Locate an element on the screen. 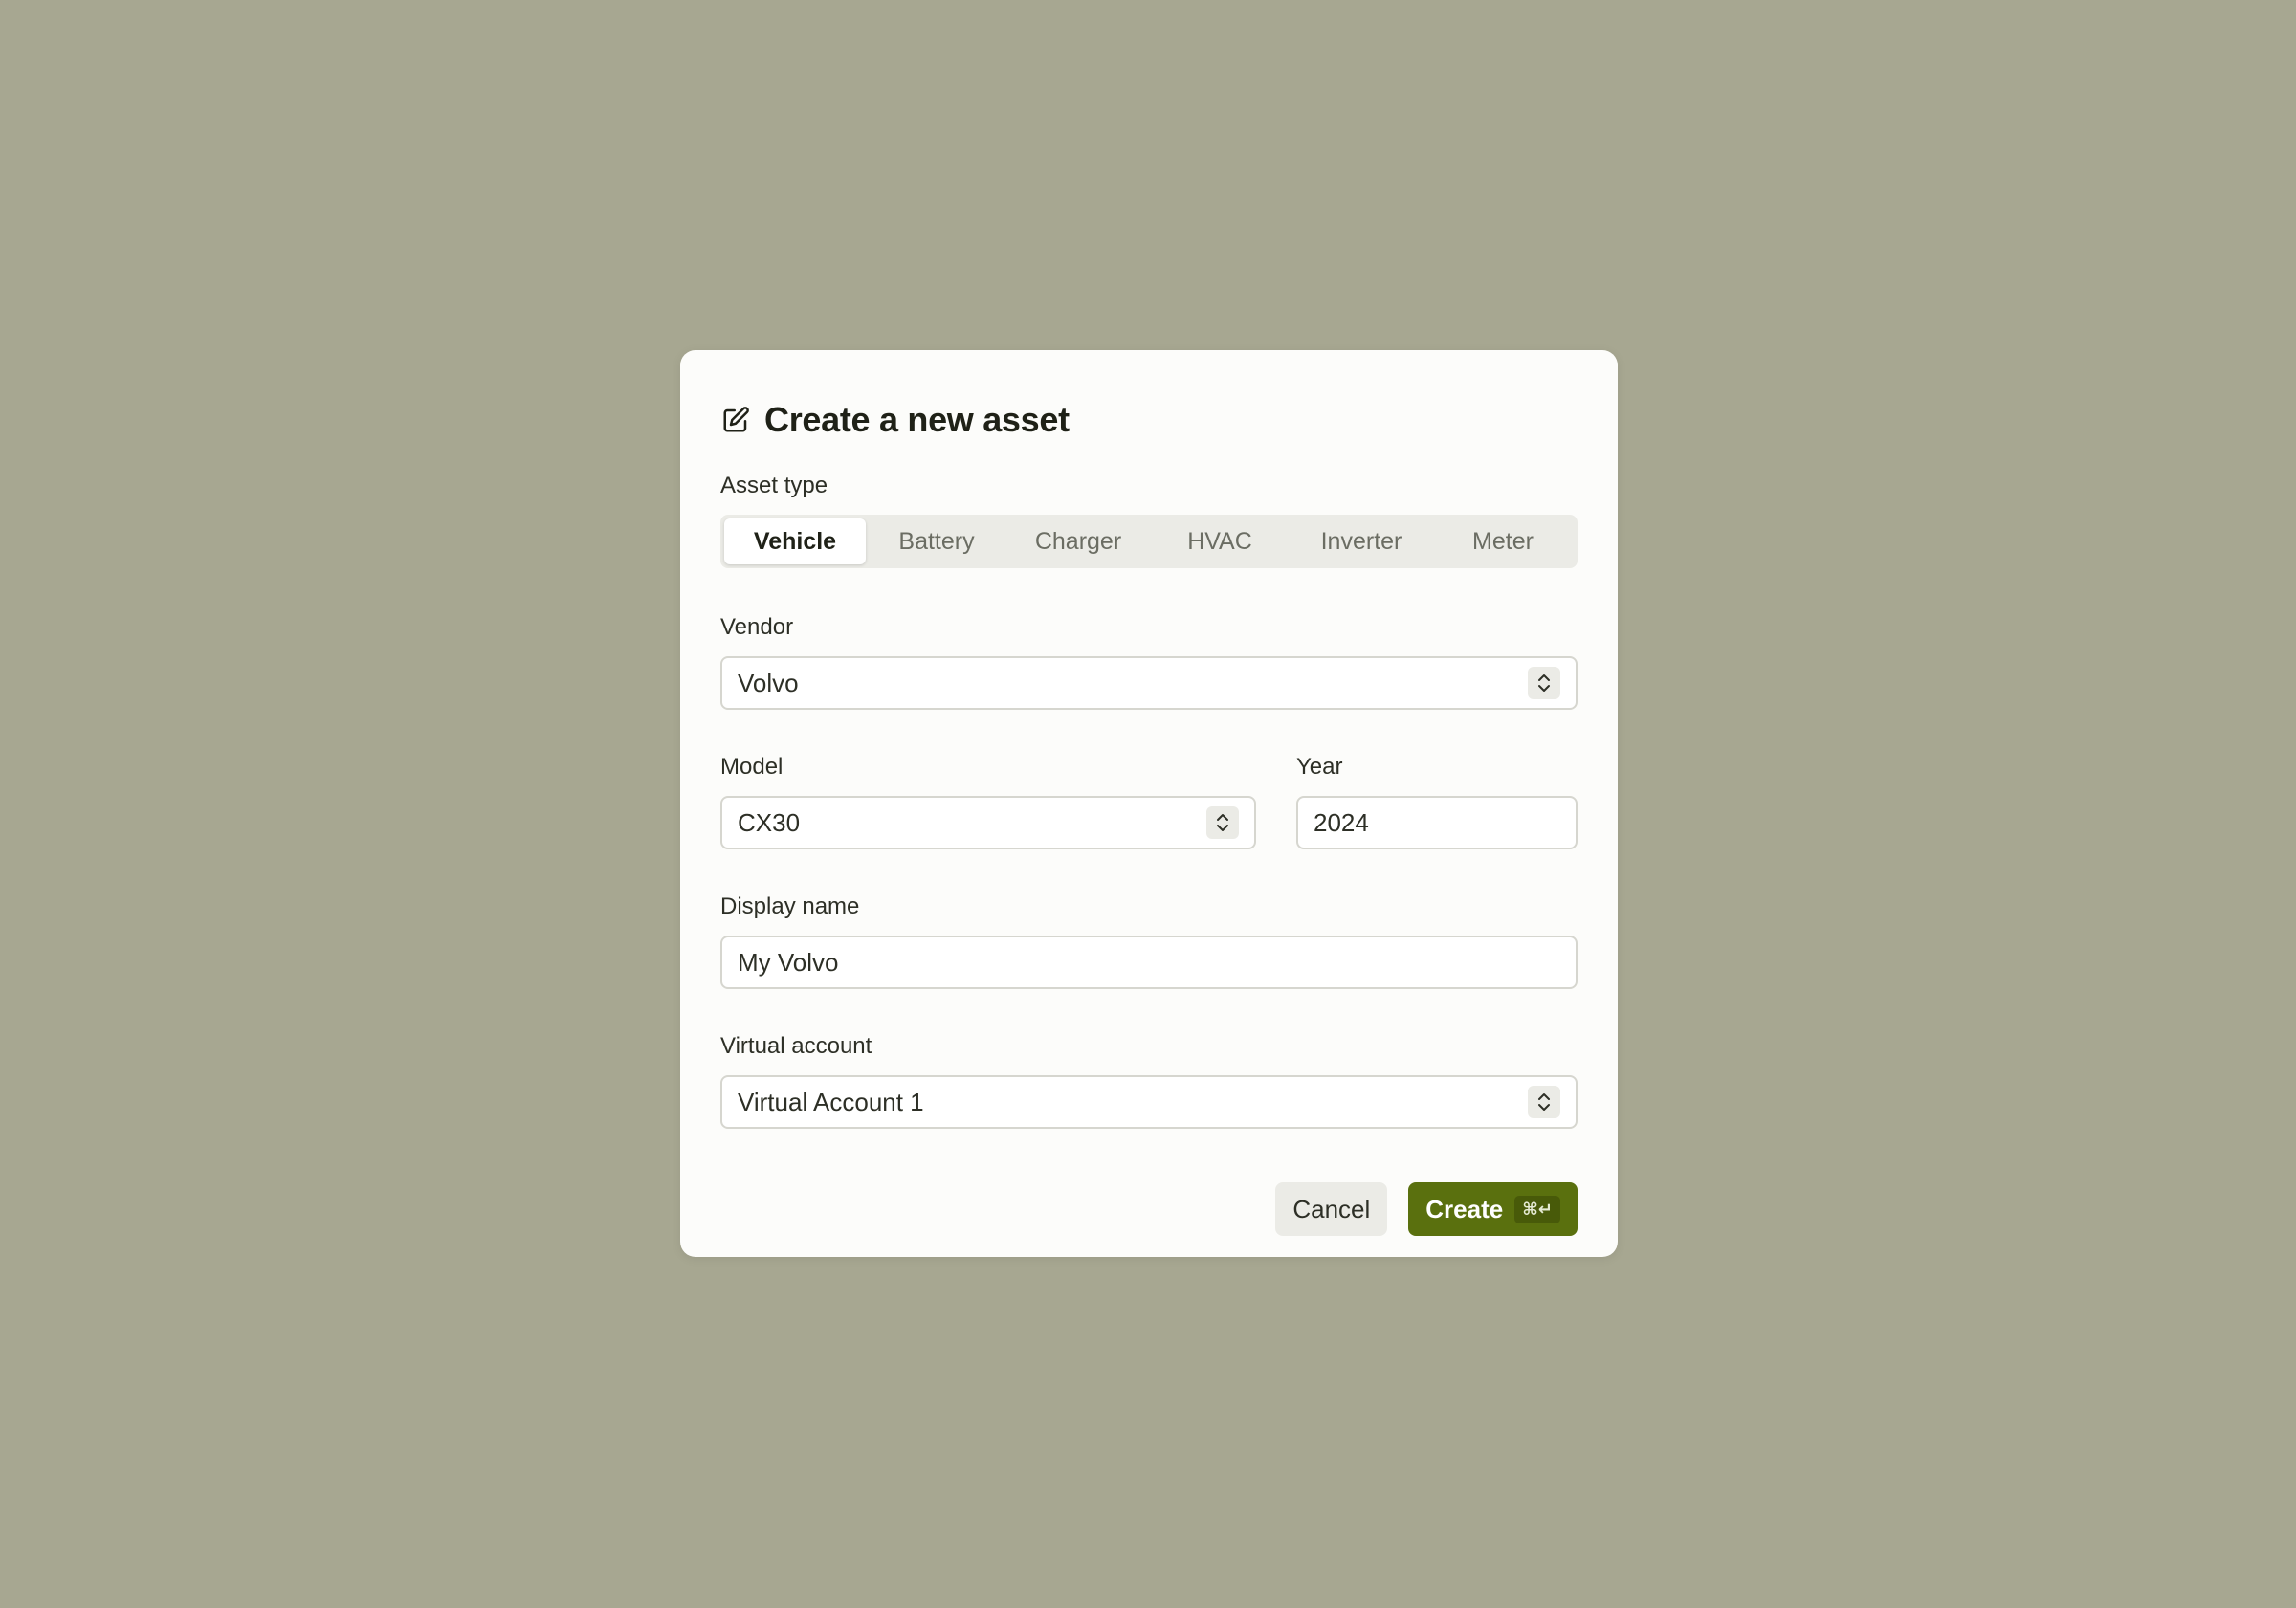 The image size is (2296, 1608). model-select: CX30 is located at coordinates (988, 822).